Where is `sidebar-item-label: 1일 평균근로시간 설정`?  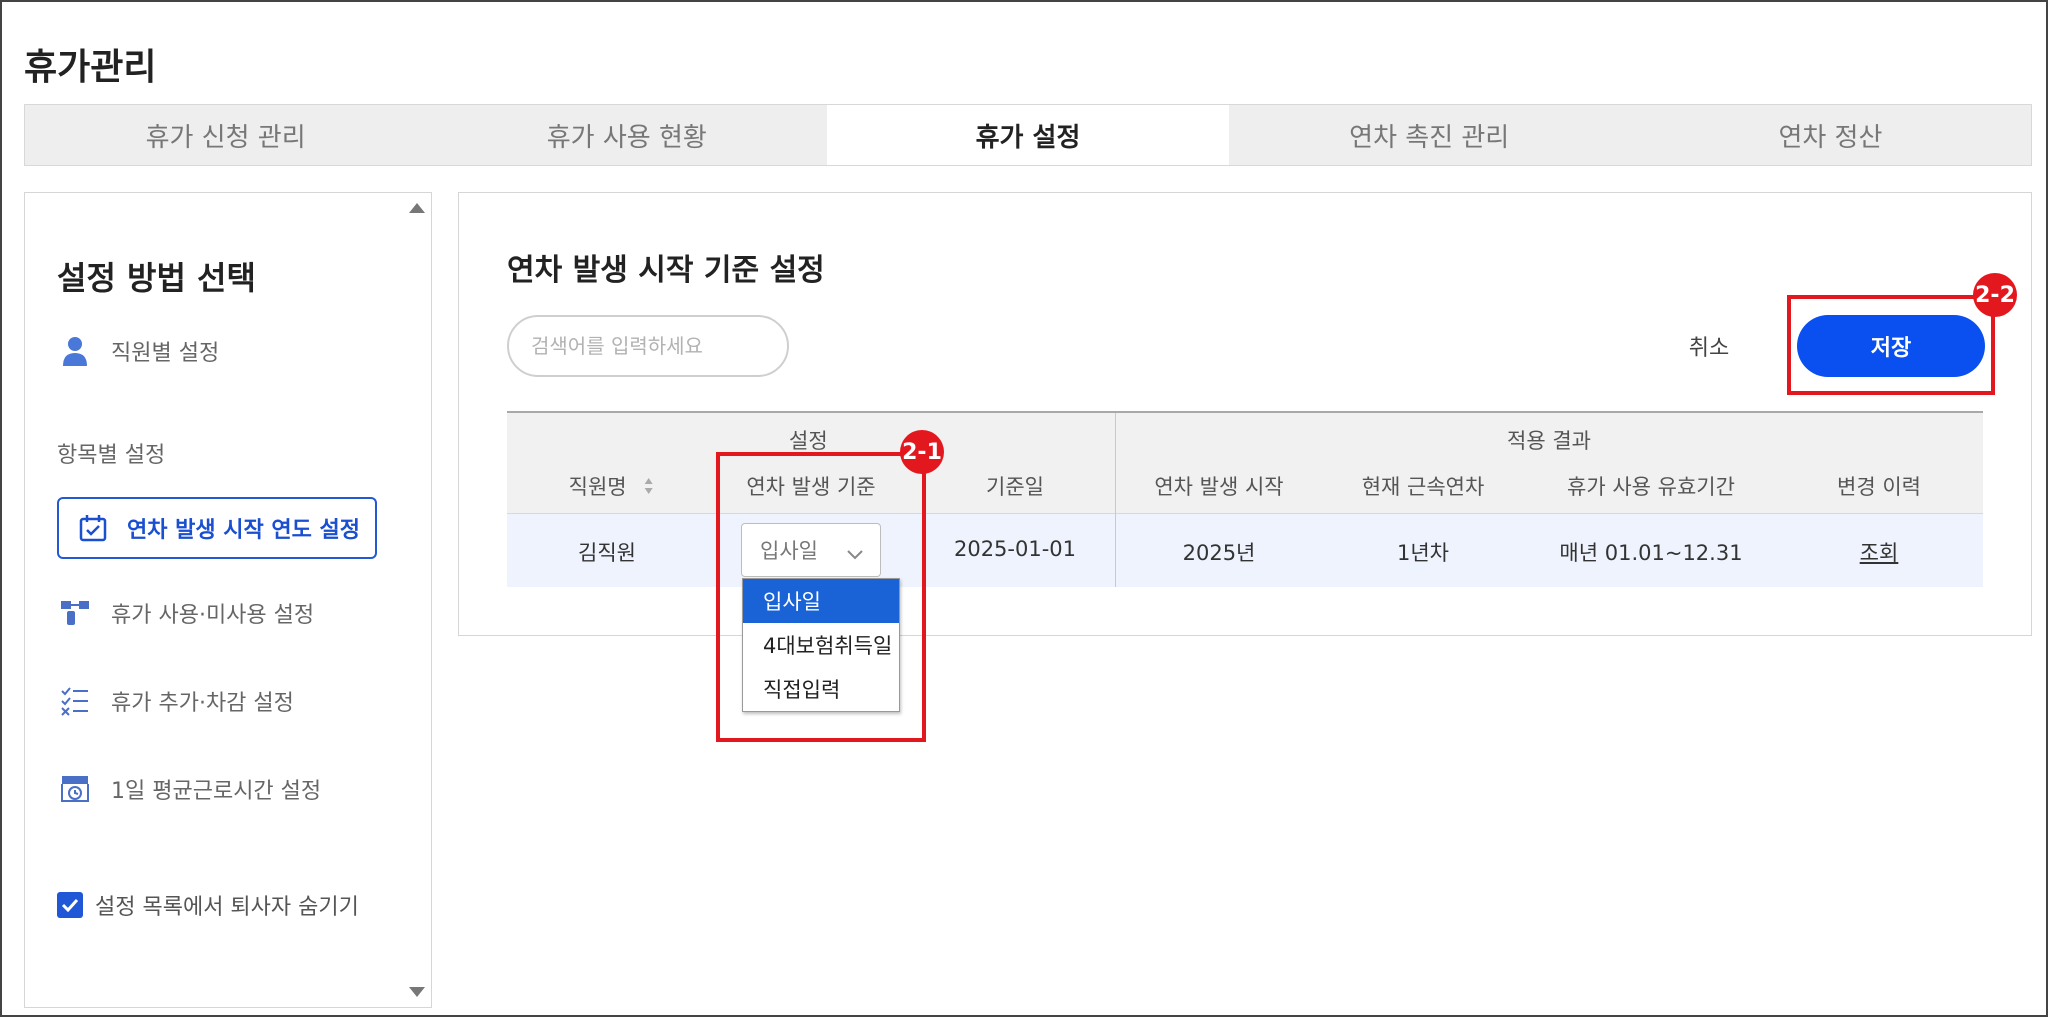
sidebar-item-label: 1일 평균근로시간 설정 is located at coordinates (216, 791).